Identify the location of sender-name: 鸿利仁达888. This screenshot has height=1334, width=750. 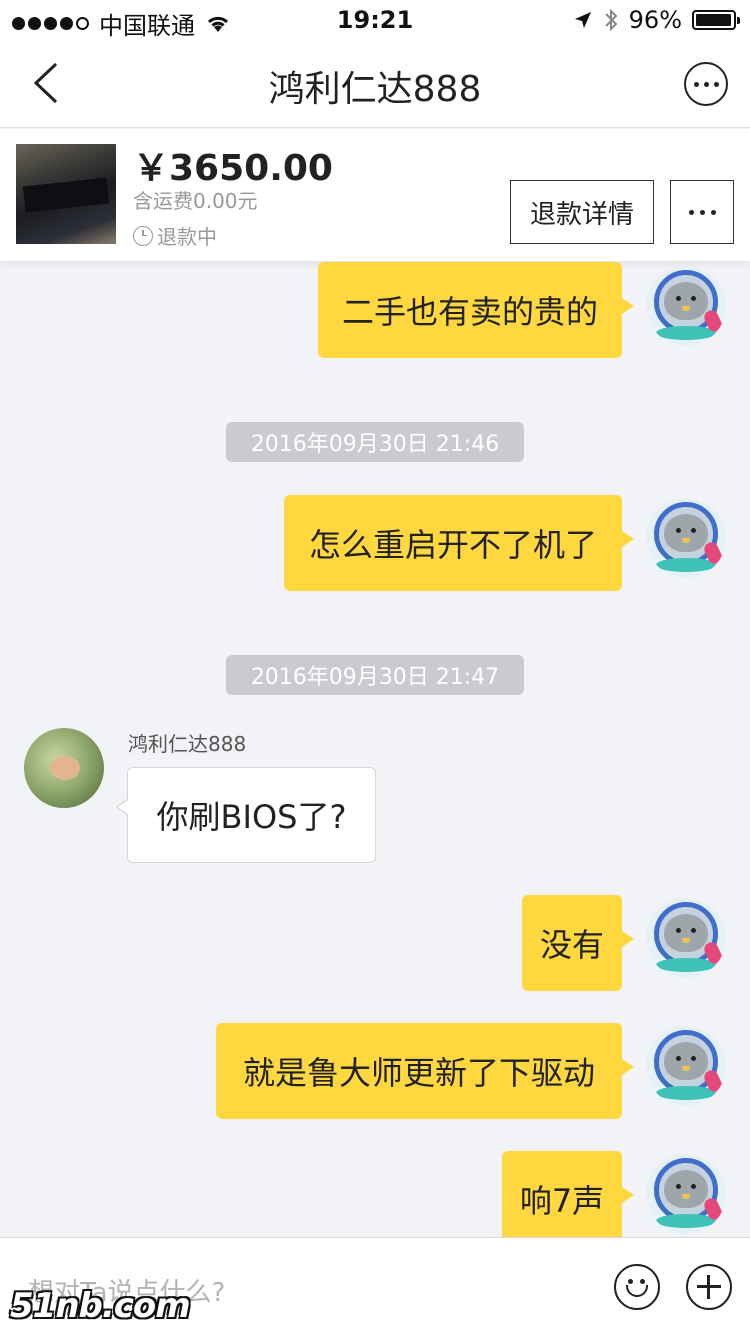
(187, 744).